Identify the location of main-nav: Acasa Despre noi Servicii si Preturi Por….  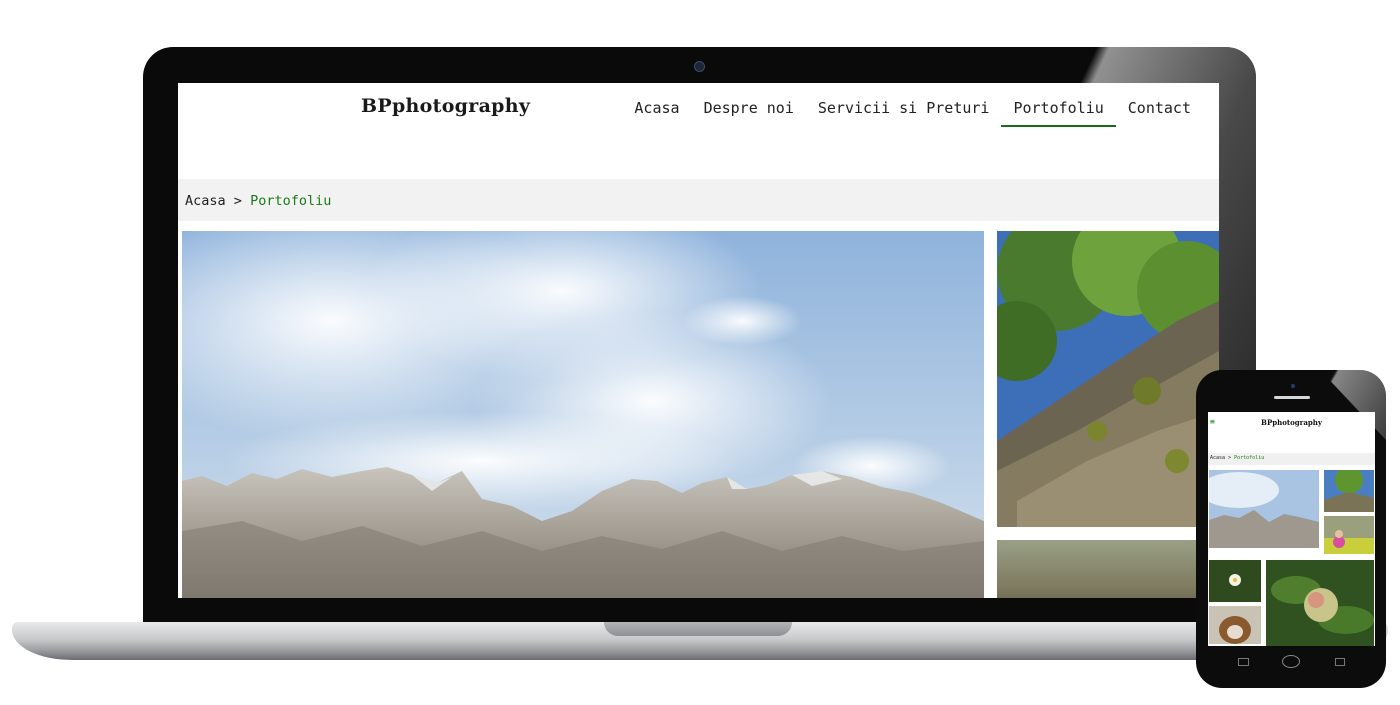
(912, 112).